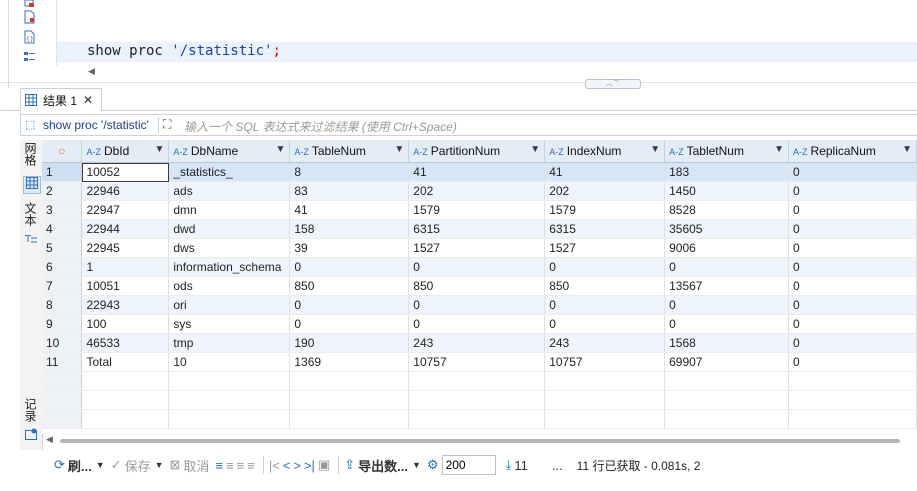 The image size is (917, 491). What do you see at coordinates (62, 305) in the screenshot?
I see `row-number: 8` at bounding box center [62, 305].